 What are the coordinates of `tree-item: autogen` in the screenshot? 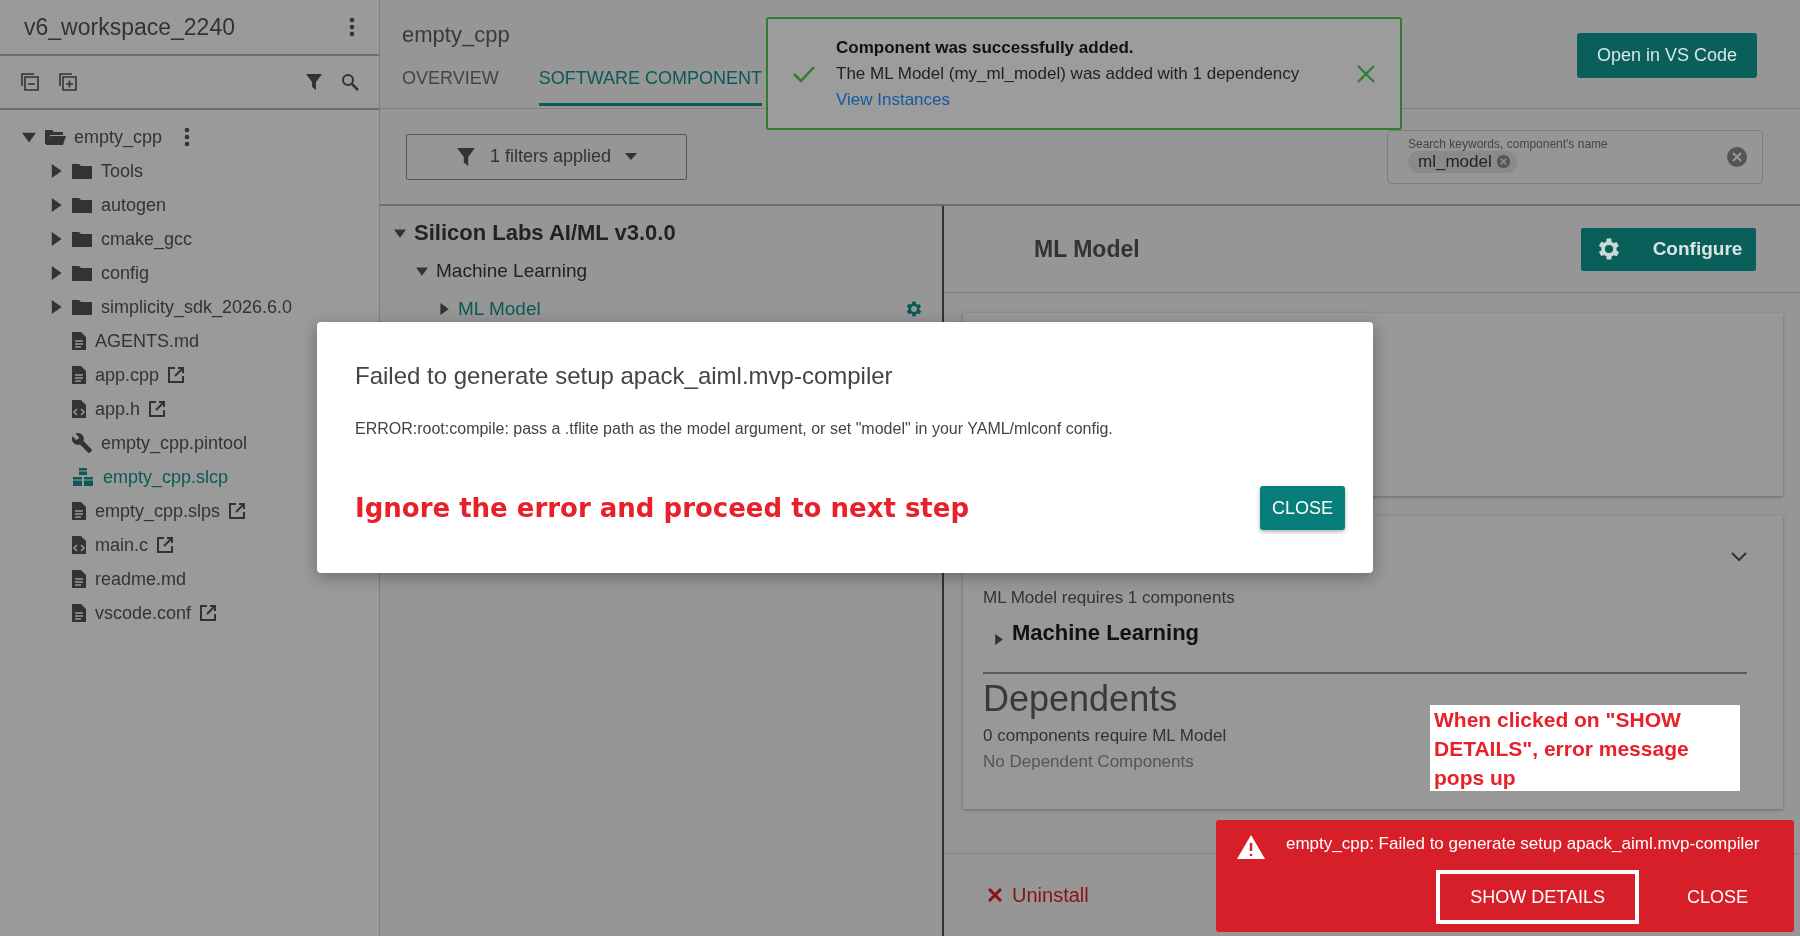 It's located at (134, 205).